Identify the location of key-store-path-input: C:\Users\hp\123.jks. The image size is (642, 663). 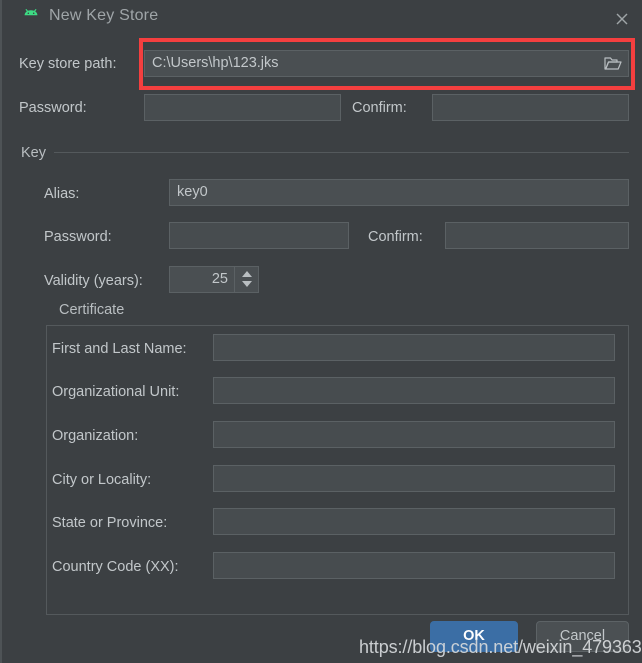
(386, 63).